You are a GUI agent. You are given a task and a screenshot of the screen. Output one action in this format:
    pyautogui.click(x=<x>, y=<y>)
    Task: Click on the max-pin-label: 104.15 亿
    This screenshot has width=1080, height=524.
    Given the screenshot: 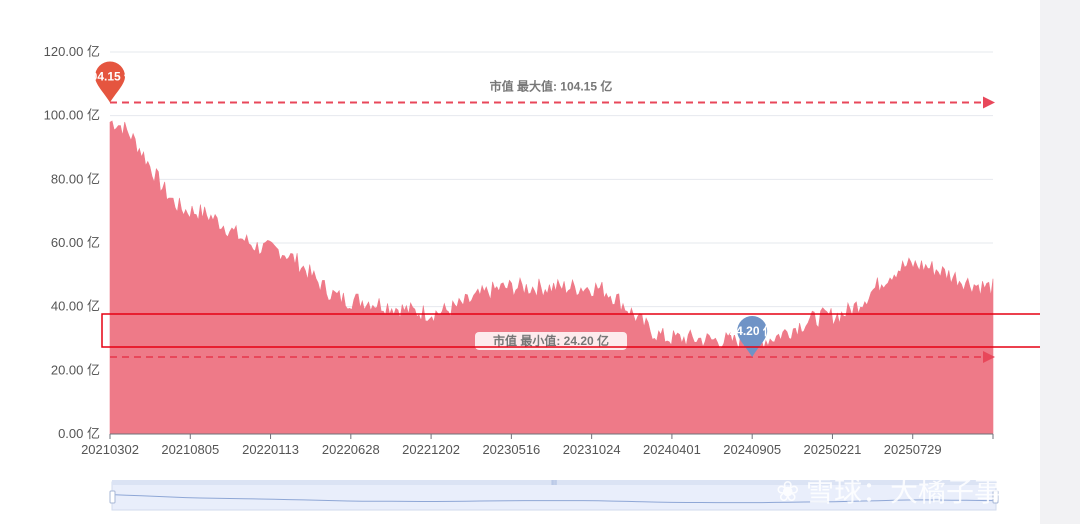 What is the action you would take?
    pyautogui.click(x=110, y=75)
    